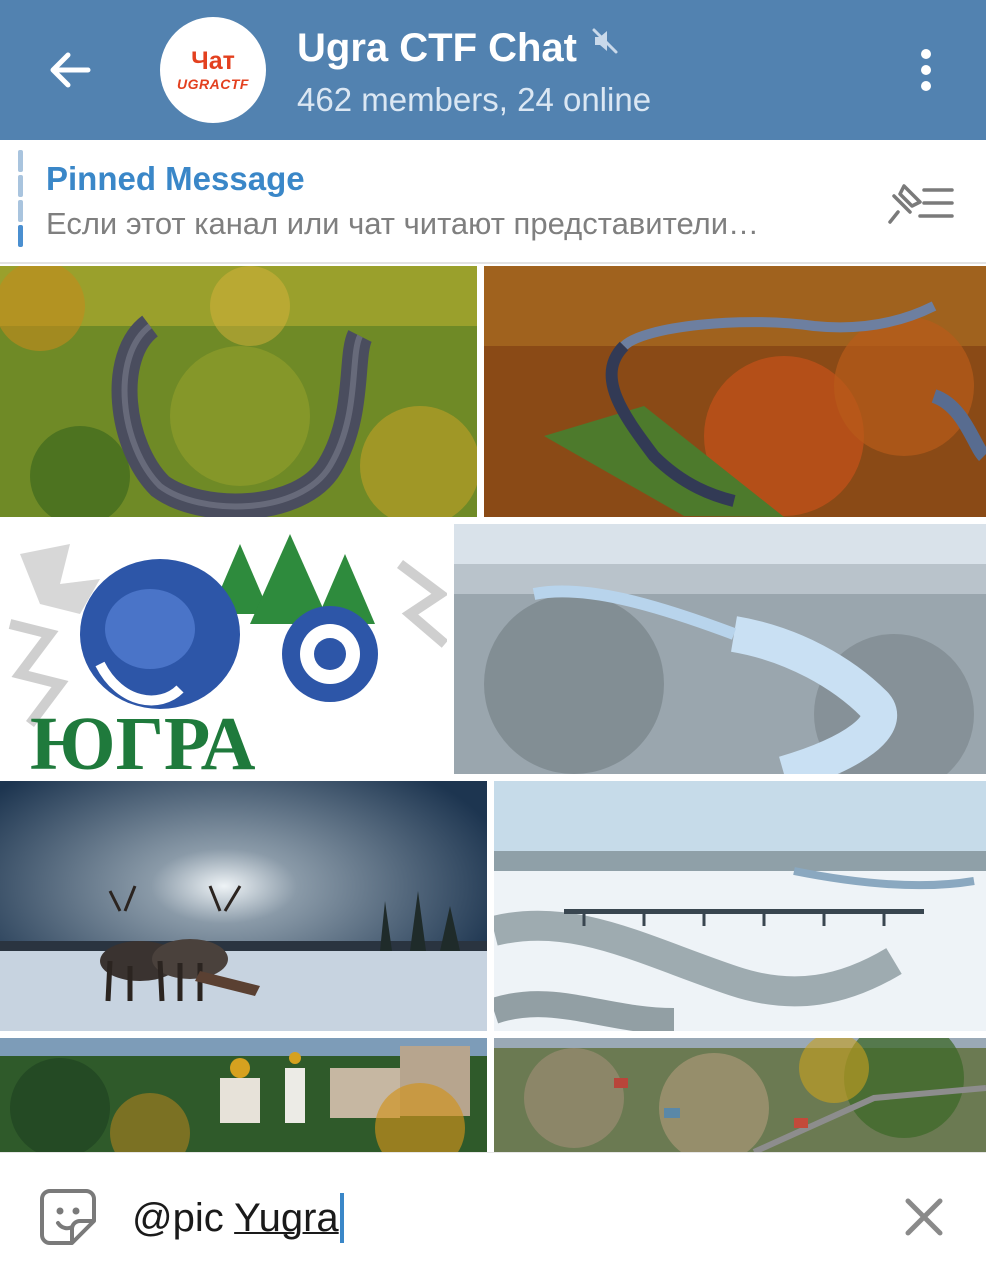  I want to click on chat-avatar: Чат UGRACTF, so click(213, 70).